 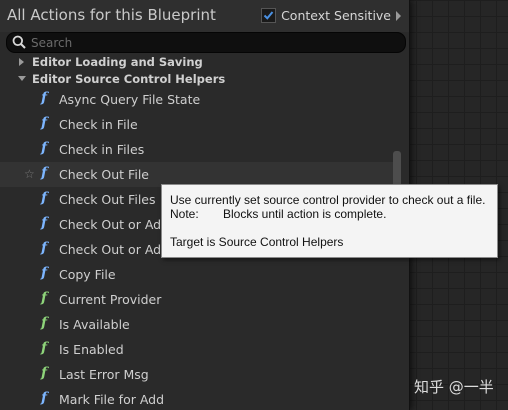 What do you see at coordinates (104, 174) in the screenshot?
I see `action-item-label: Check Out File` at bounding box center [104, 174].